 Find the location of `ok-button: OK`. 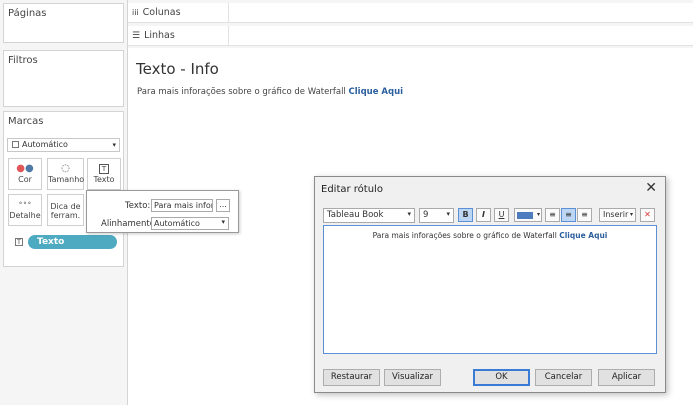

ok-button: OK is located at coordinates (501, 377).